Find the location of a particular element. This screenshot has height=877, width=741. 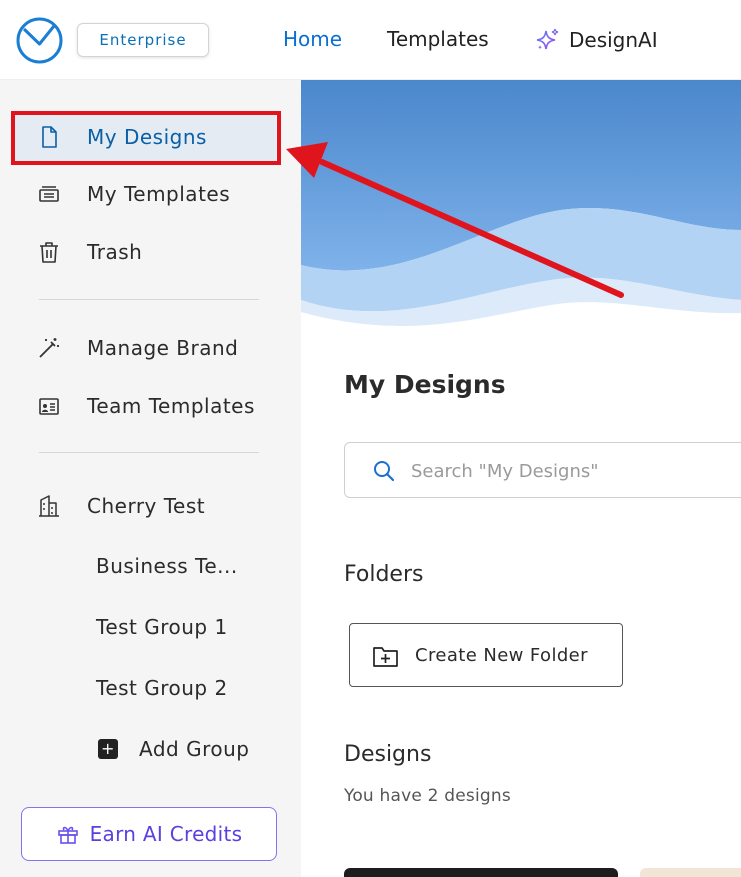

templates-icon is located at coordinates (49, 194).